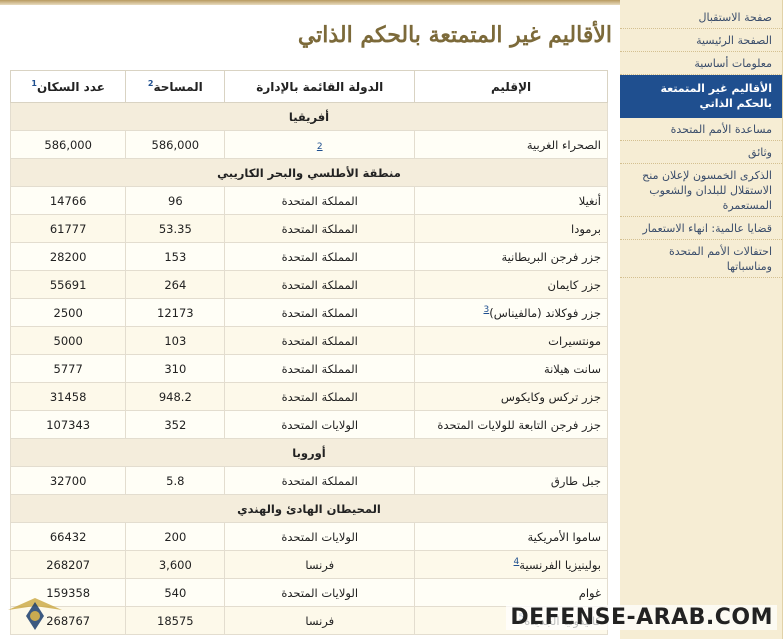  I want to click on section-title: أفريقيا, so click(309, 116).